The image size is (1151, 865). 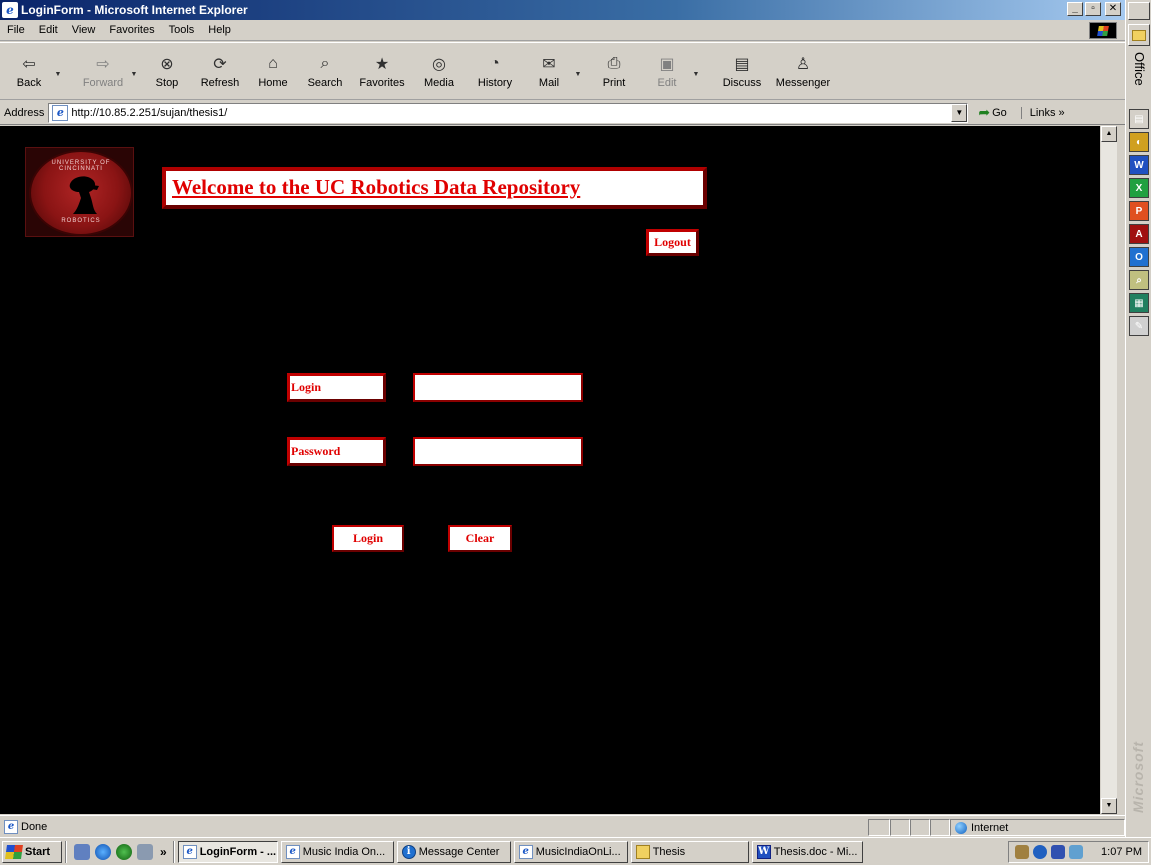 I want to click on search-button: ⌕ Search, so click(x=325, y=71).